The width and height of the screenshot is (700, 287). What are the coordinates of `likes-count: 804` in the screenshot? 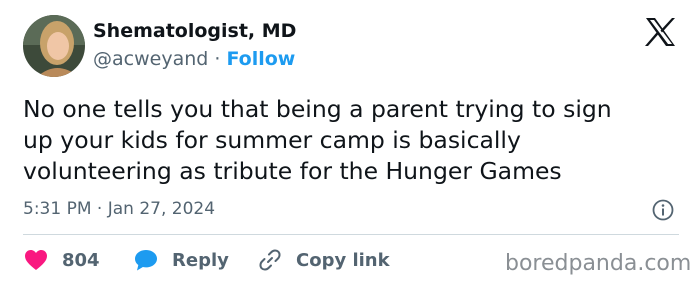 It's located at (81, 260).